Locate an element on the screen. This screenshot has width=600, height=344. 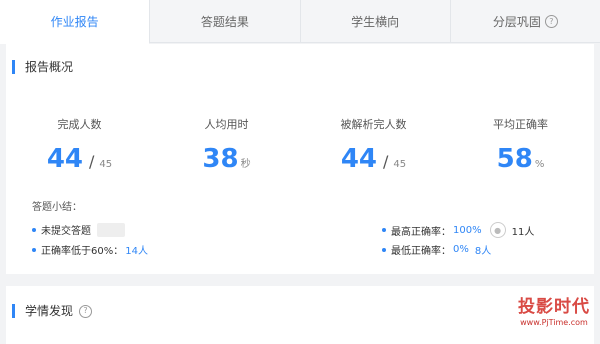
tab-label: 答题结果 is located at coordinates (224, 21).